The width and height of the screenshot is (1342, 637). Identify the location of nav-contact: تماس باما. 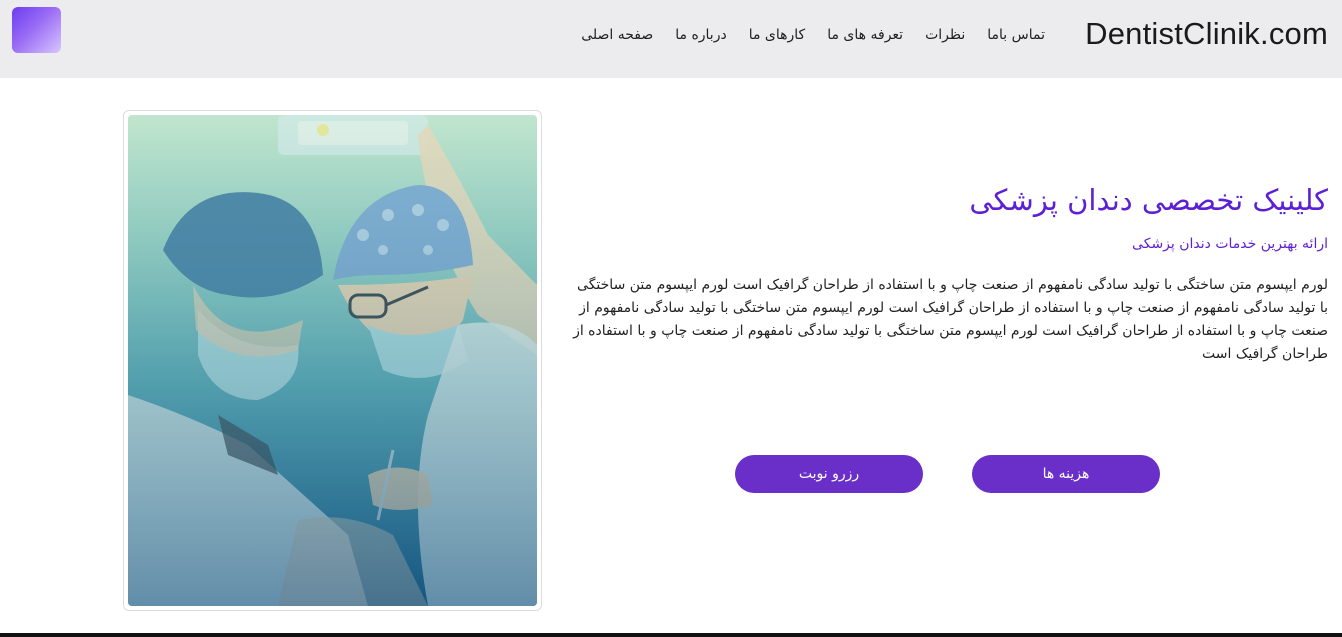
(1016, 35).